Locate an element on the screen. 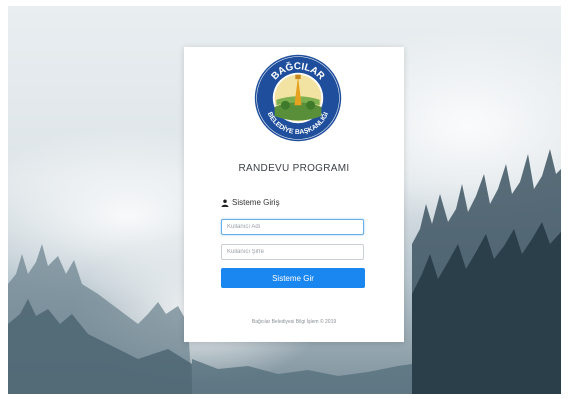 The image size is (569, 399). login-heading-label: Sisteme Giriş is located at coordinates (256, 202).